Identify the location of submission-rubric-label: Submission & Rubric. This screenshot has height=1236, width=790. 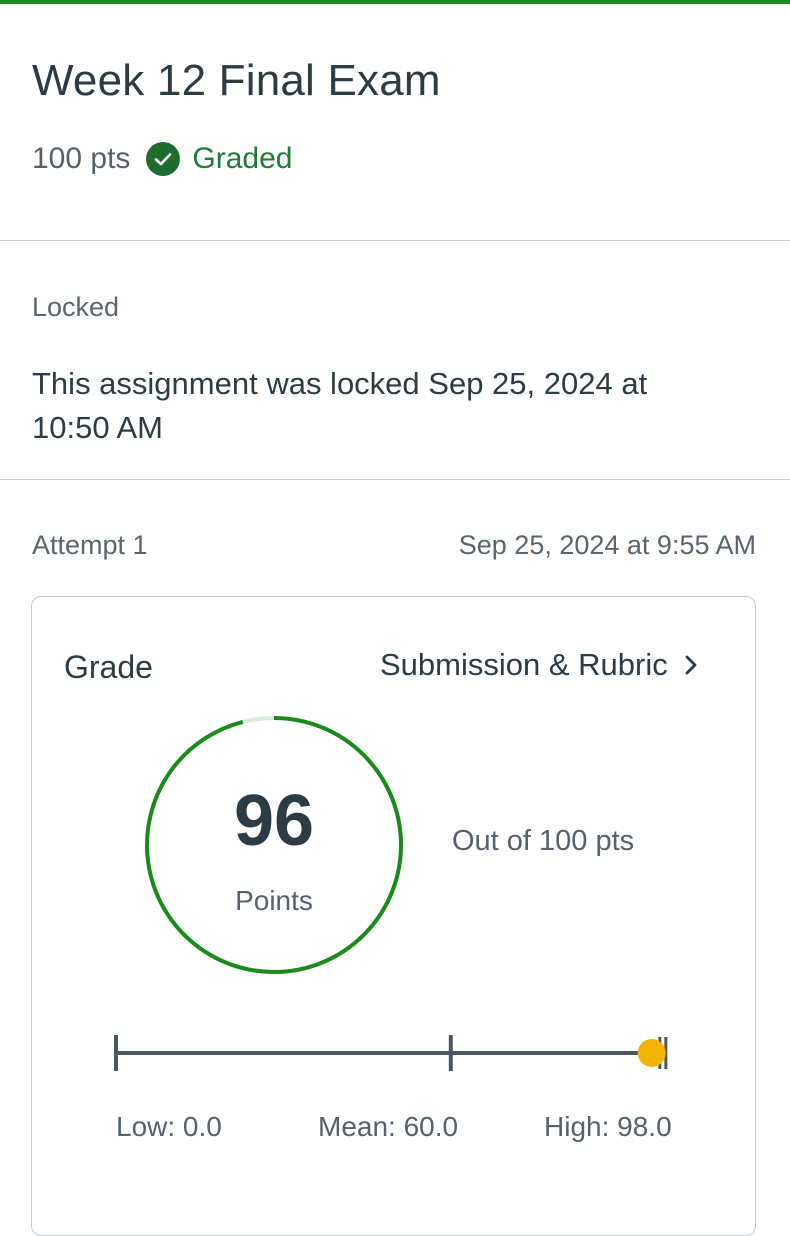
(524, 664).